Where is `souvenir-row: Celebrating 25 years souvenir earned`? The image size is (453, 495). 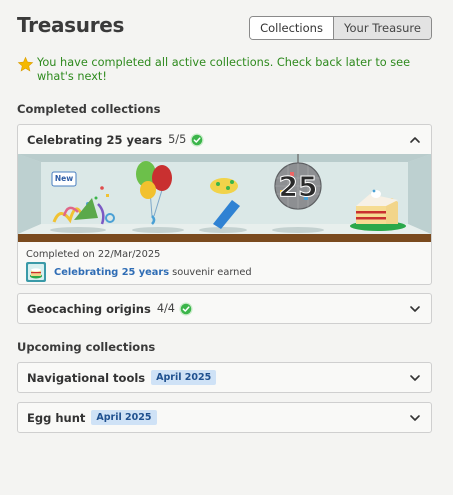 souvenir-row: Celebrating 25 years souvenir earned is located at coordinates (224, 272).